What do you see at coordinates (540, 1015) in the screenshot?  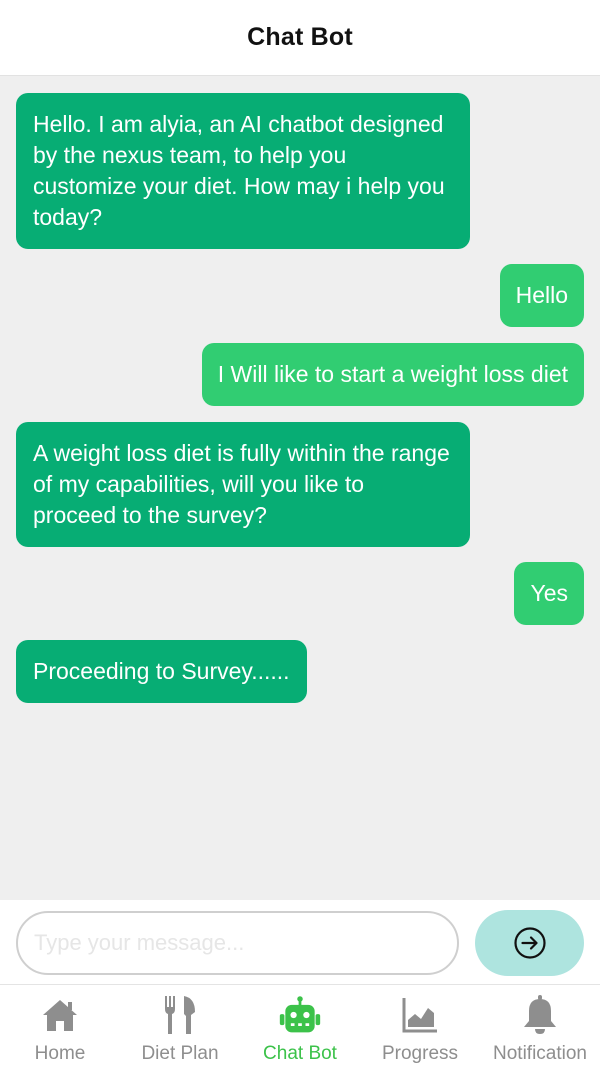 I see `bell-icon` at bounding box center [540, 1015].